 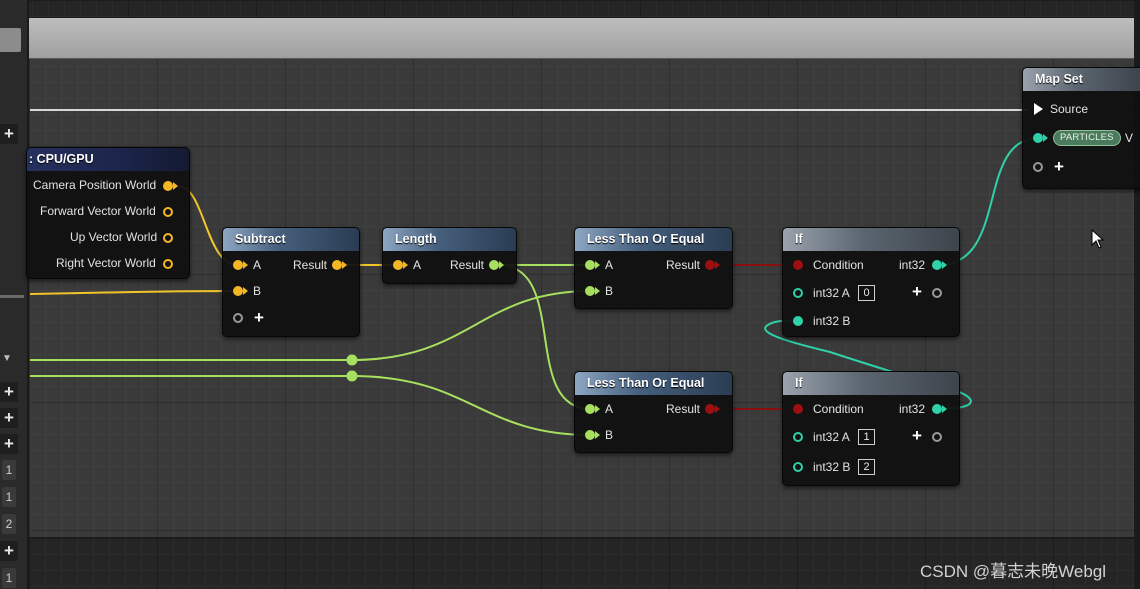 What do you see at coordinates (1038, 109) in the screenshot?
I see `exec-arrow-icon` at bounding box center [1038, 109].